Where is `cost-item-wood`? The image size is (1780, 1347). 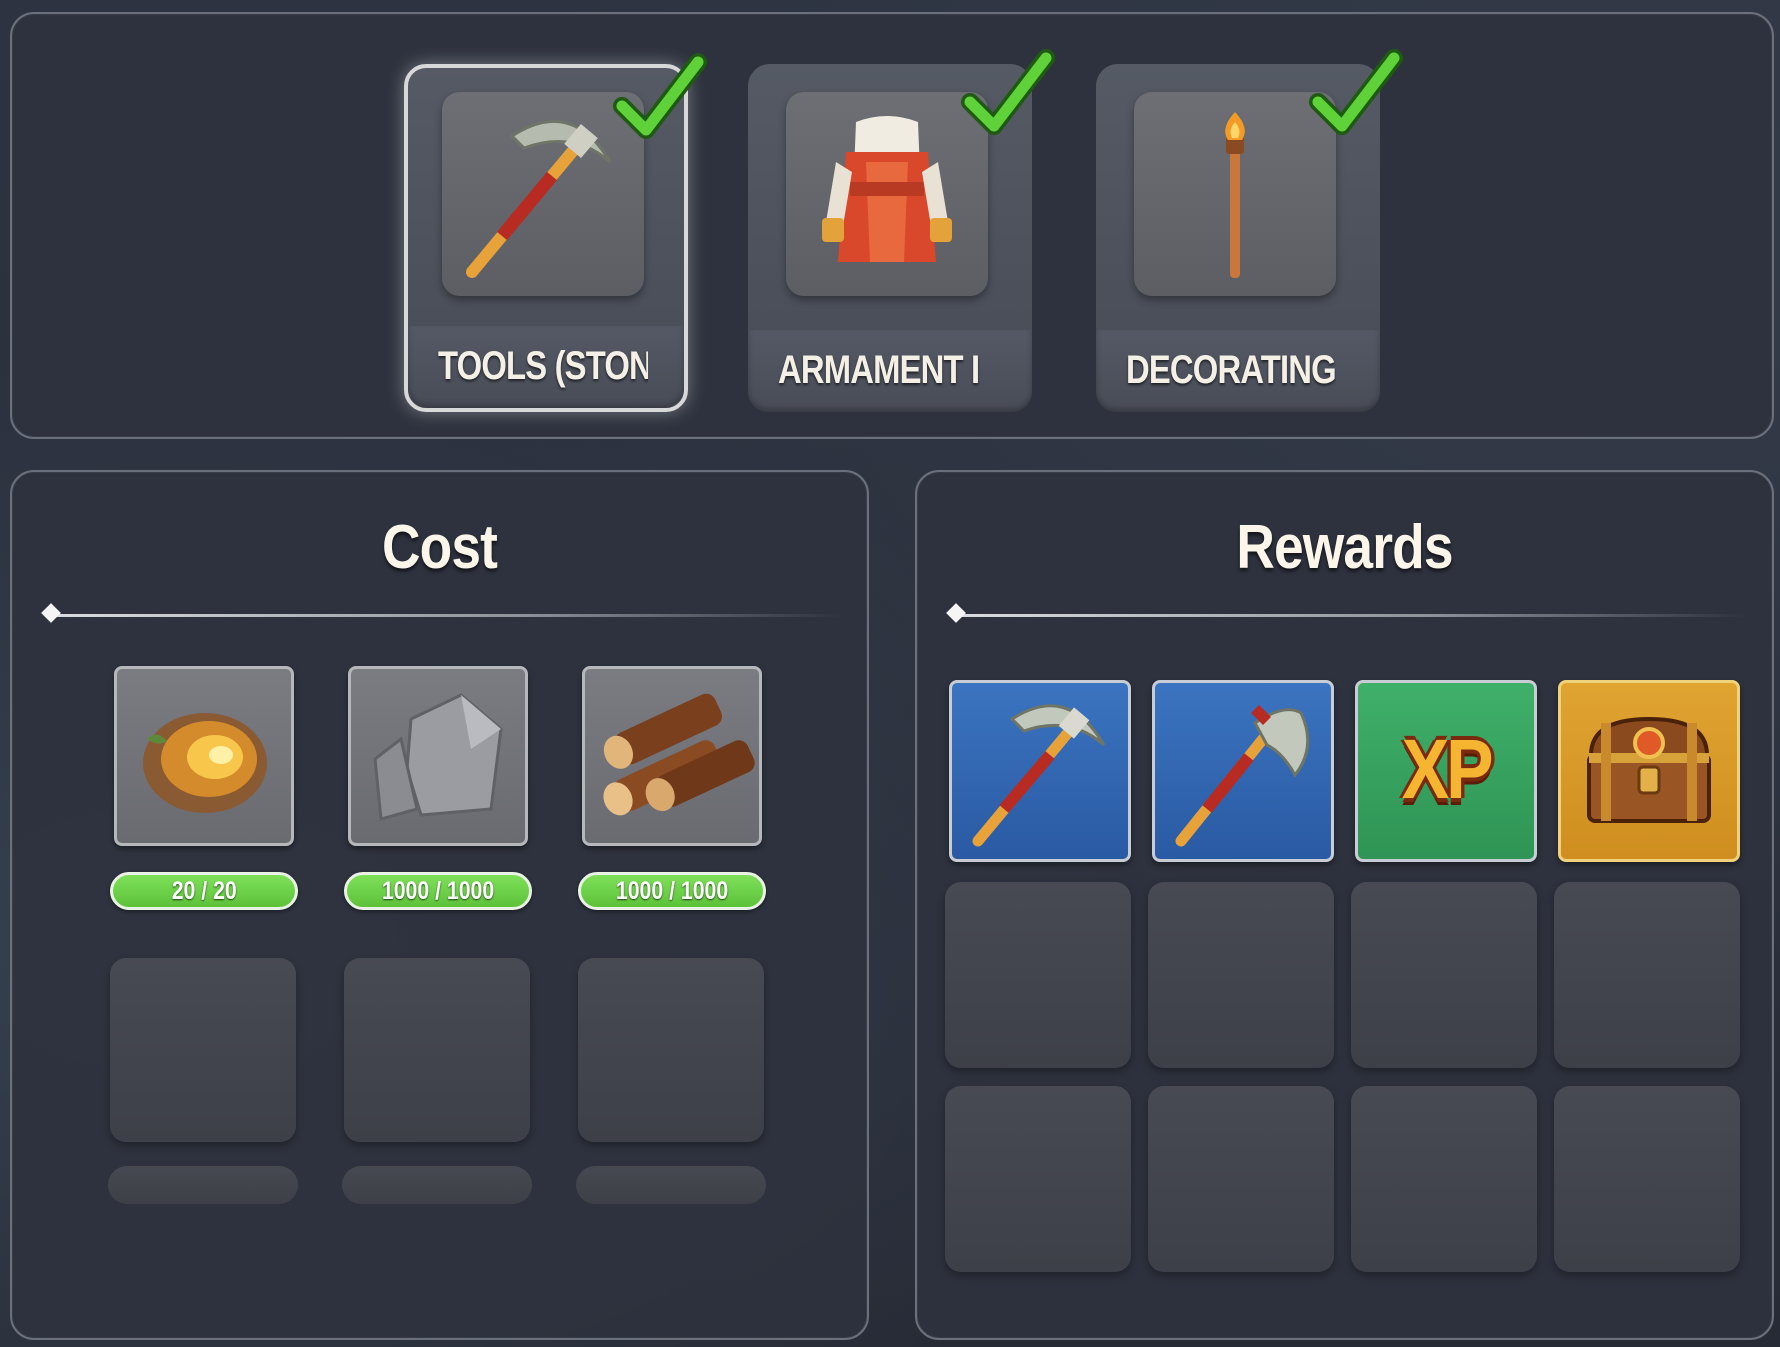
cost-item-wood is located at coordinates (672, 756).